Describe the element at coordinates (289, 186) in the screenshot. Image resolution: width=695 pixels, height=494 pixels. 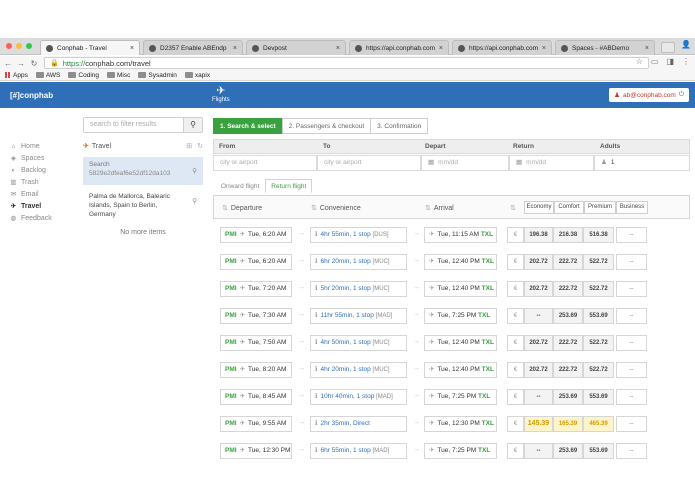
I see `tab-return-flight: Return flight` at that location.